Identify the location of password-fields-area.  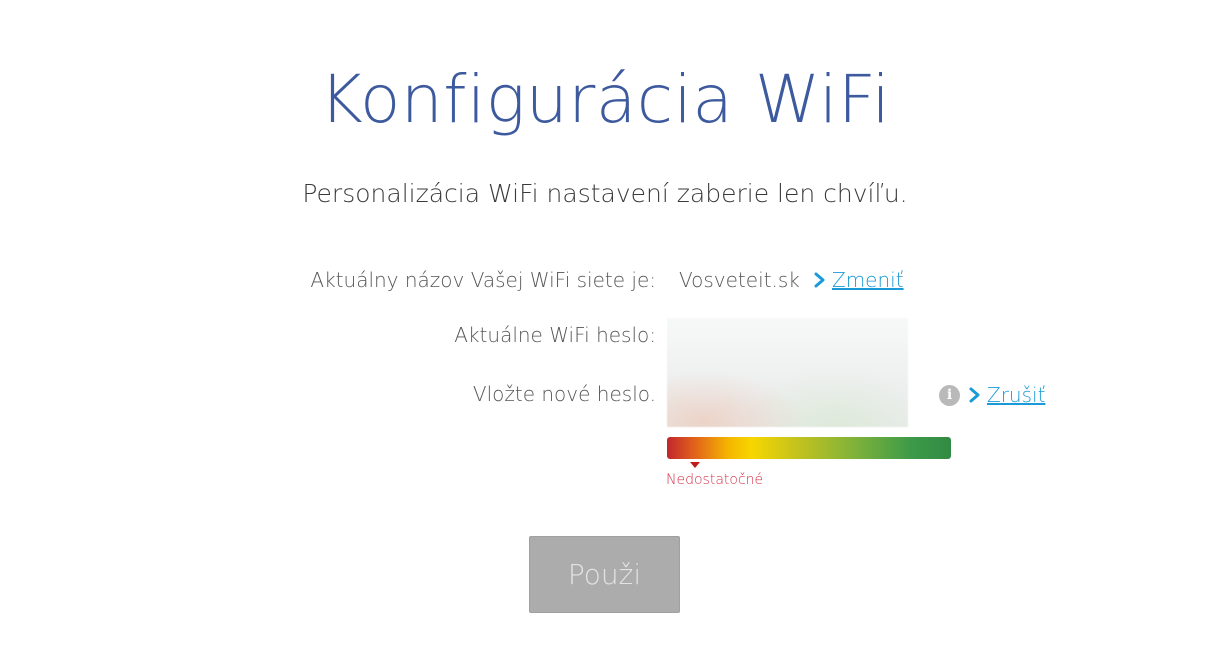
(787, 372).